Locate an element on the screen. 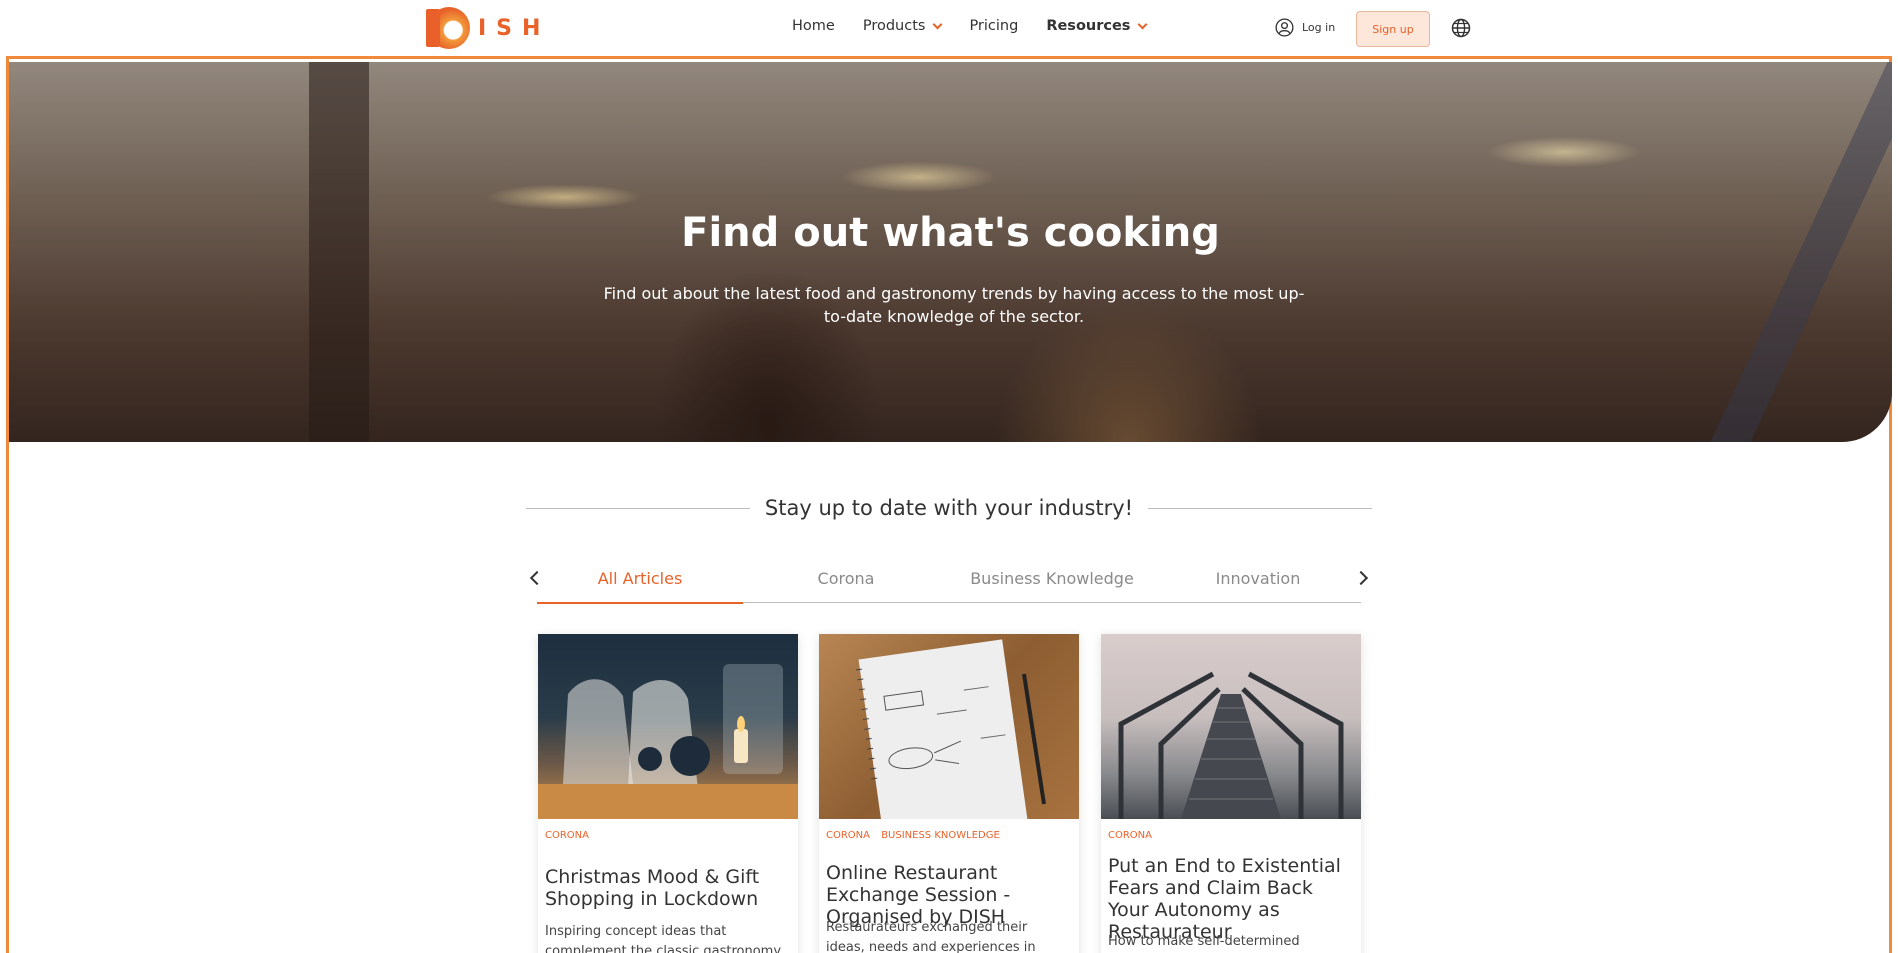  nav-item-label: Resources is located at coordinates (1088, 26).